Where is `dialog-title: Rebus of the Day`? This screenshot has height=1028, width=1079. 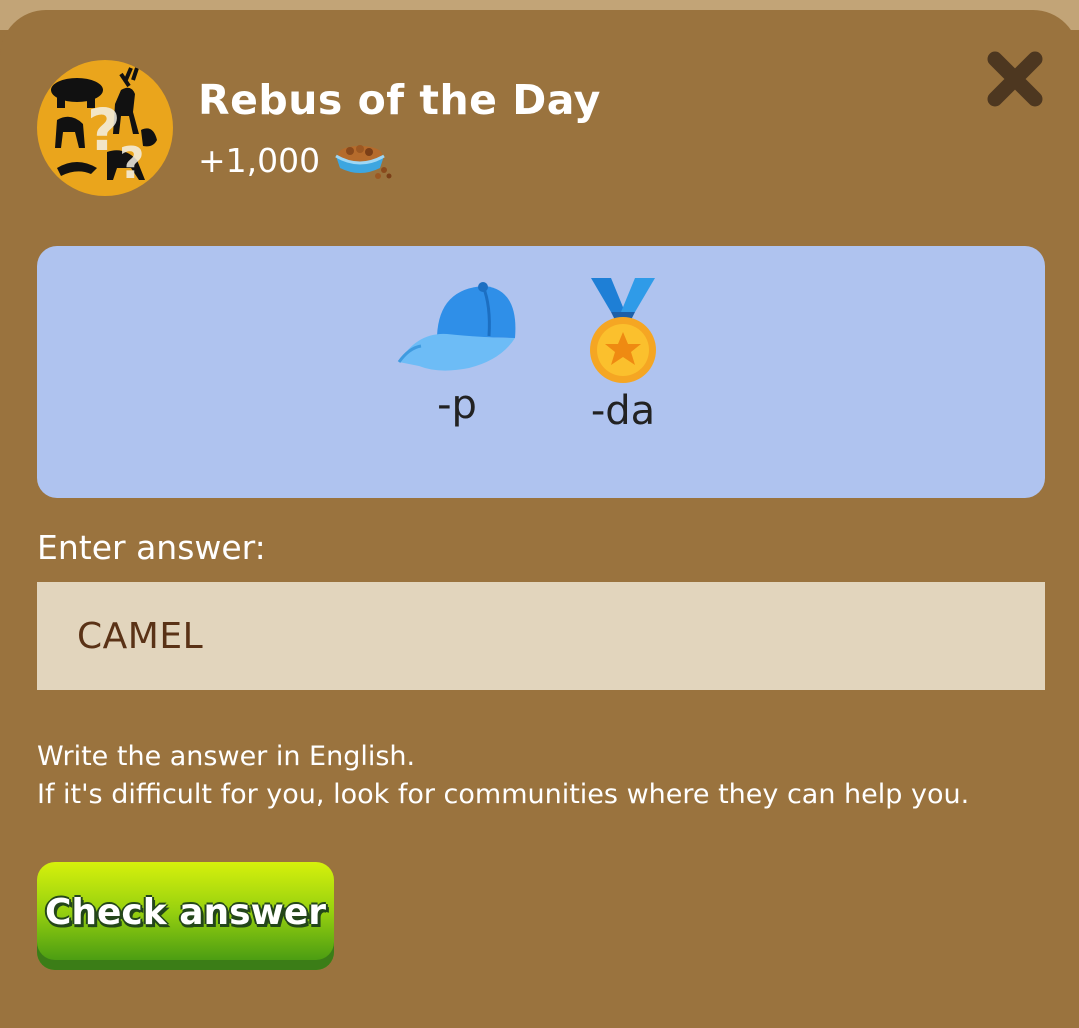 dialog-title: Rebus of the Day is located at coordinates (399, 100).